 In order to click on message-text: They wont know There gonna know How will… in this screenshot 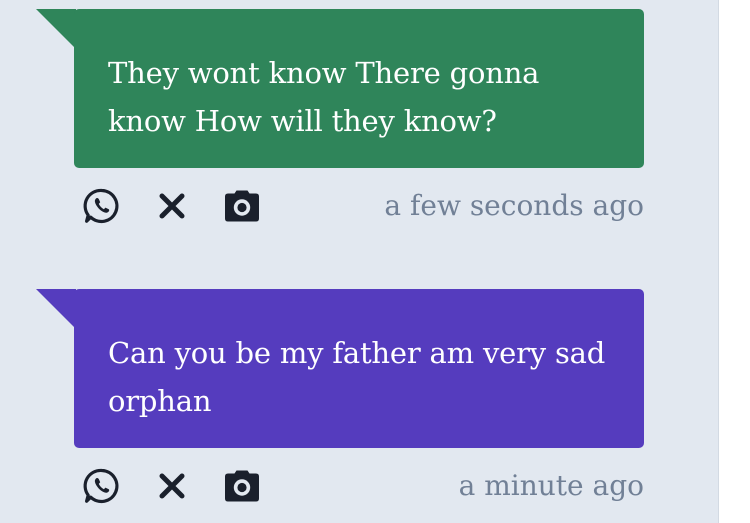, I will do `click(324, 97)`.